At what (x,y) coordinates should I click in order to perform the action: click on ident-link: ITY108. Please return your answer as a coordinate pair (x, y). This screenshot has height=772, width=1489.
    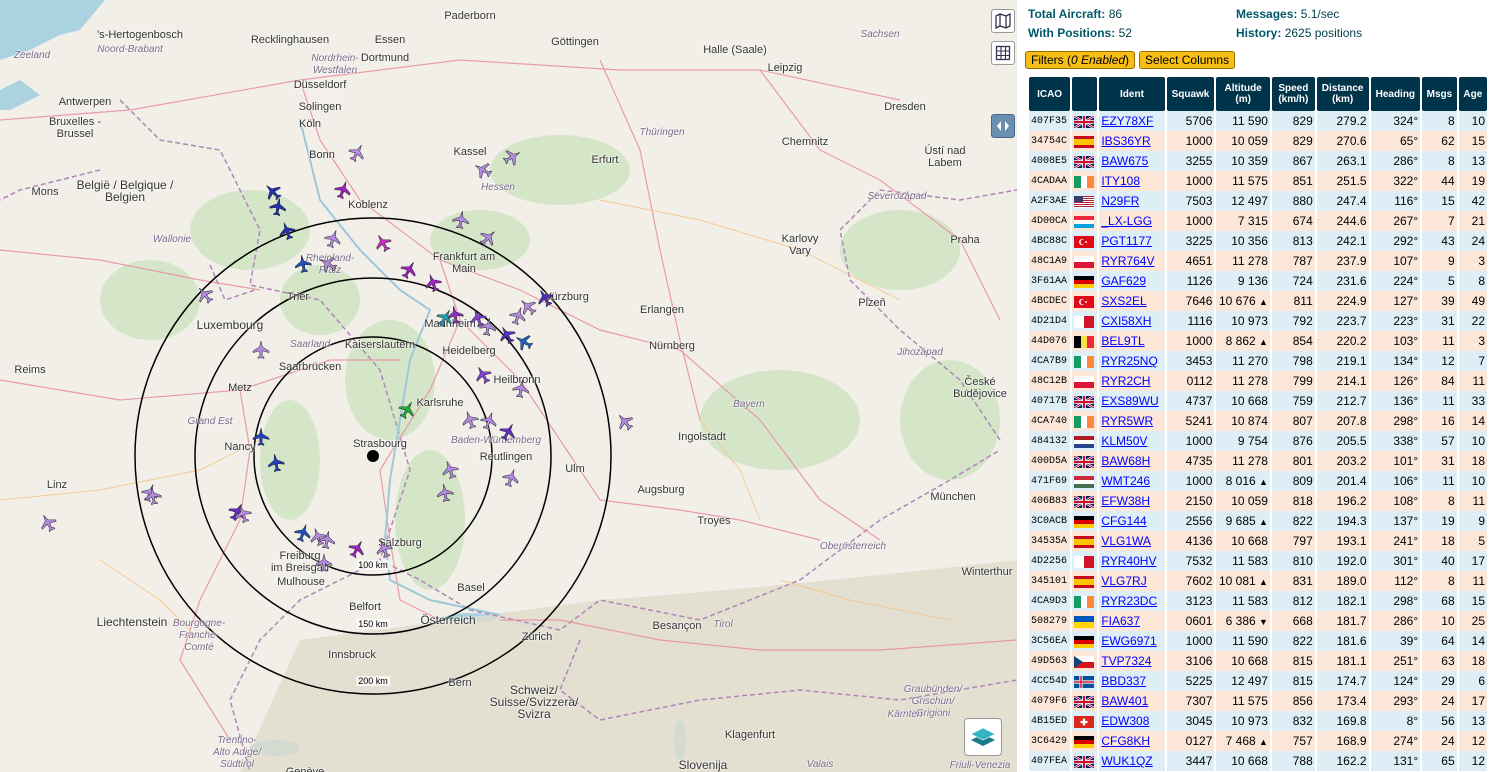
    Looking at the image, I should click on (1120, 181).